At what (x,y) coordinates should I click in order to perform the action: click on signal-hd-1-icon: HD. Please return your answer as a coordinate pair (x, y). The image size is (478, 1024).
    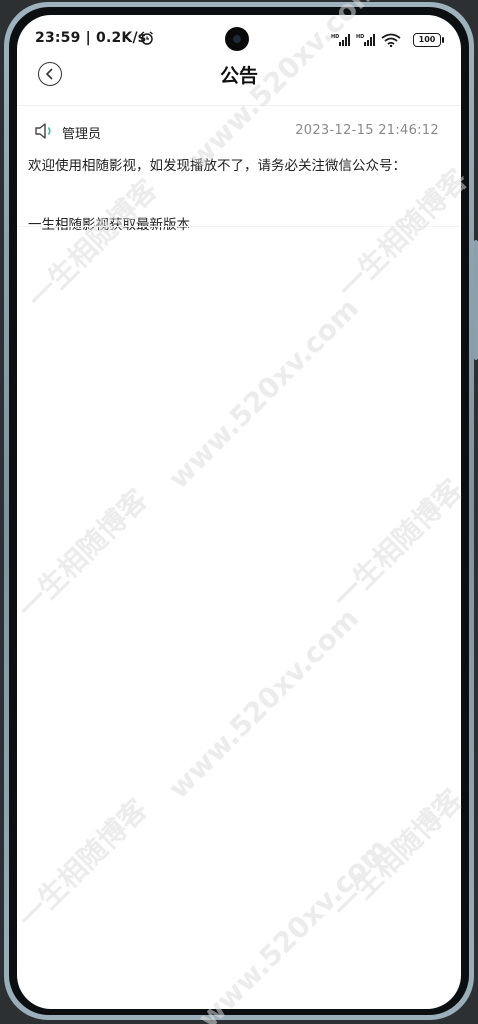
    Looking at the image, I should click on (340, 40).